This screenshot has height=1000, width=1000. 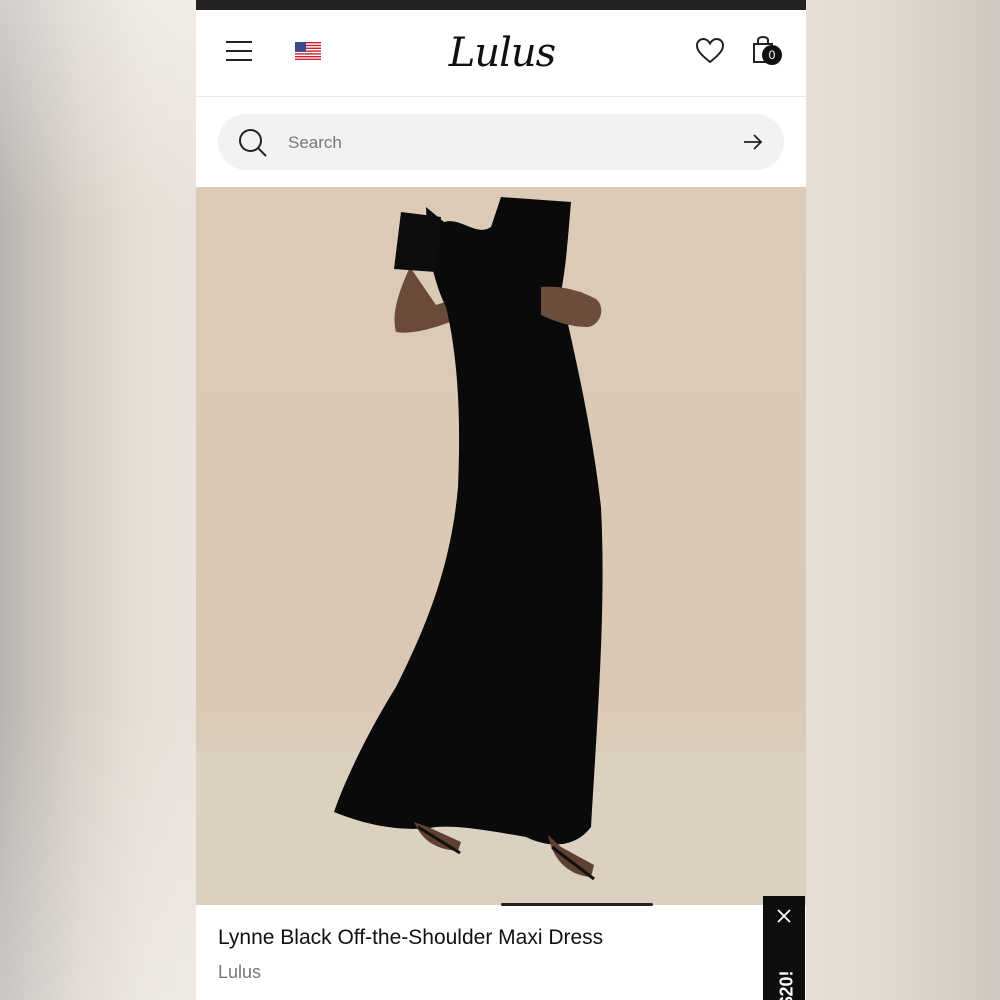 I want to click on search-icon, so click(x=253, y=143).